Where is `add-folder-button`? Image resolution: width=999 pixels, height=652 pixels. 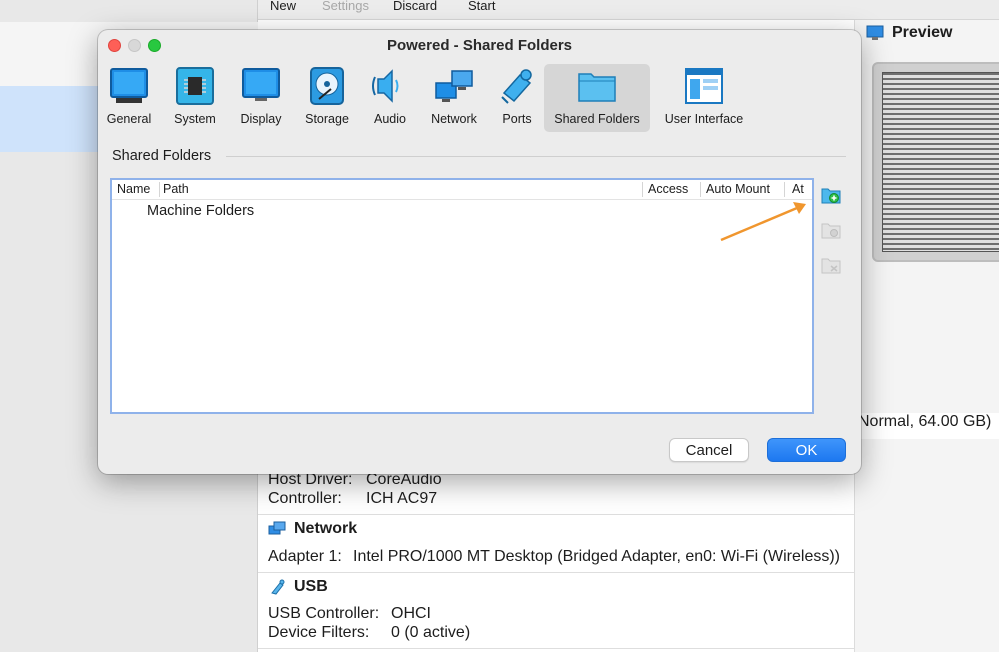
add-folder-button is located at coordinates (831, 195).